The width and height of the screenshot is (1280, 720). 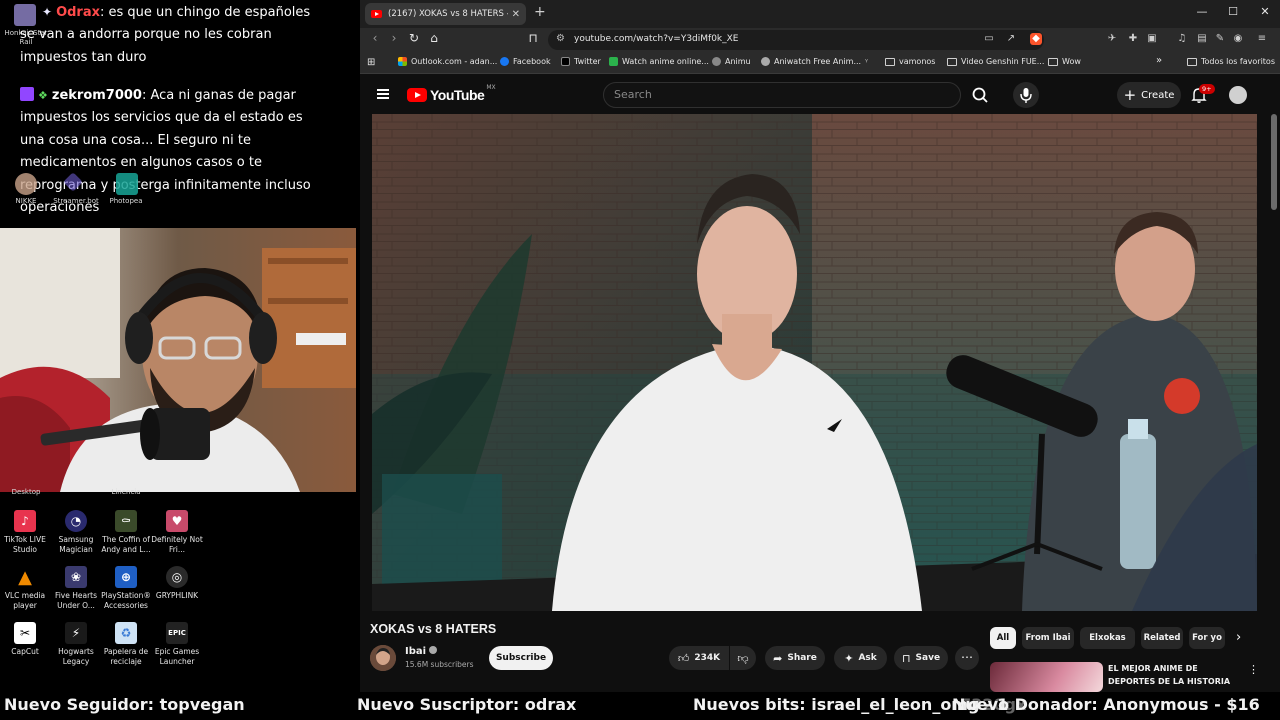 What do you see at coordinates (1048, 638) in the screenshot?
I see `chip-from-ibai: From Ibai` at bounding box center [1048, 638].